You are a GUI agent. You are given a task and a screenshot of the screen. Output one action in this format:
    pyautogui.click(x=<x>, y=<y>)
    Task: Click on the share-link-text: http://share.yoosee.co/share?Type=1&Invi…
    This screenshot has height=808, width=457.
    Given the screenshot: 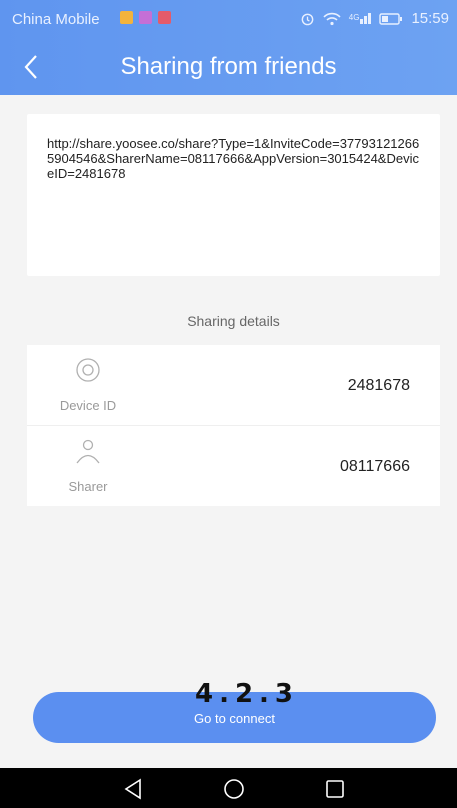 What is the action you would take?
    pyautogui.click(x=233, y=158)
    